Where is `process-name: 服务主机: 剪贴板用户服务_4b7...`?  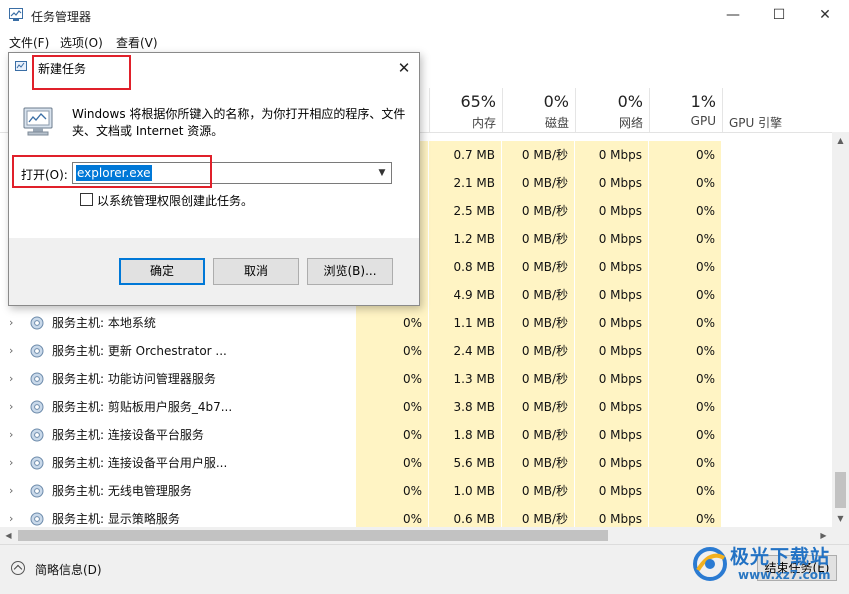 process-name: 服务主机: 剪贴板用户服务_4b7... is located at coordinates (142, 407).